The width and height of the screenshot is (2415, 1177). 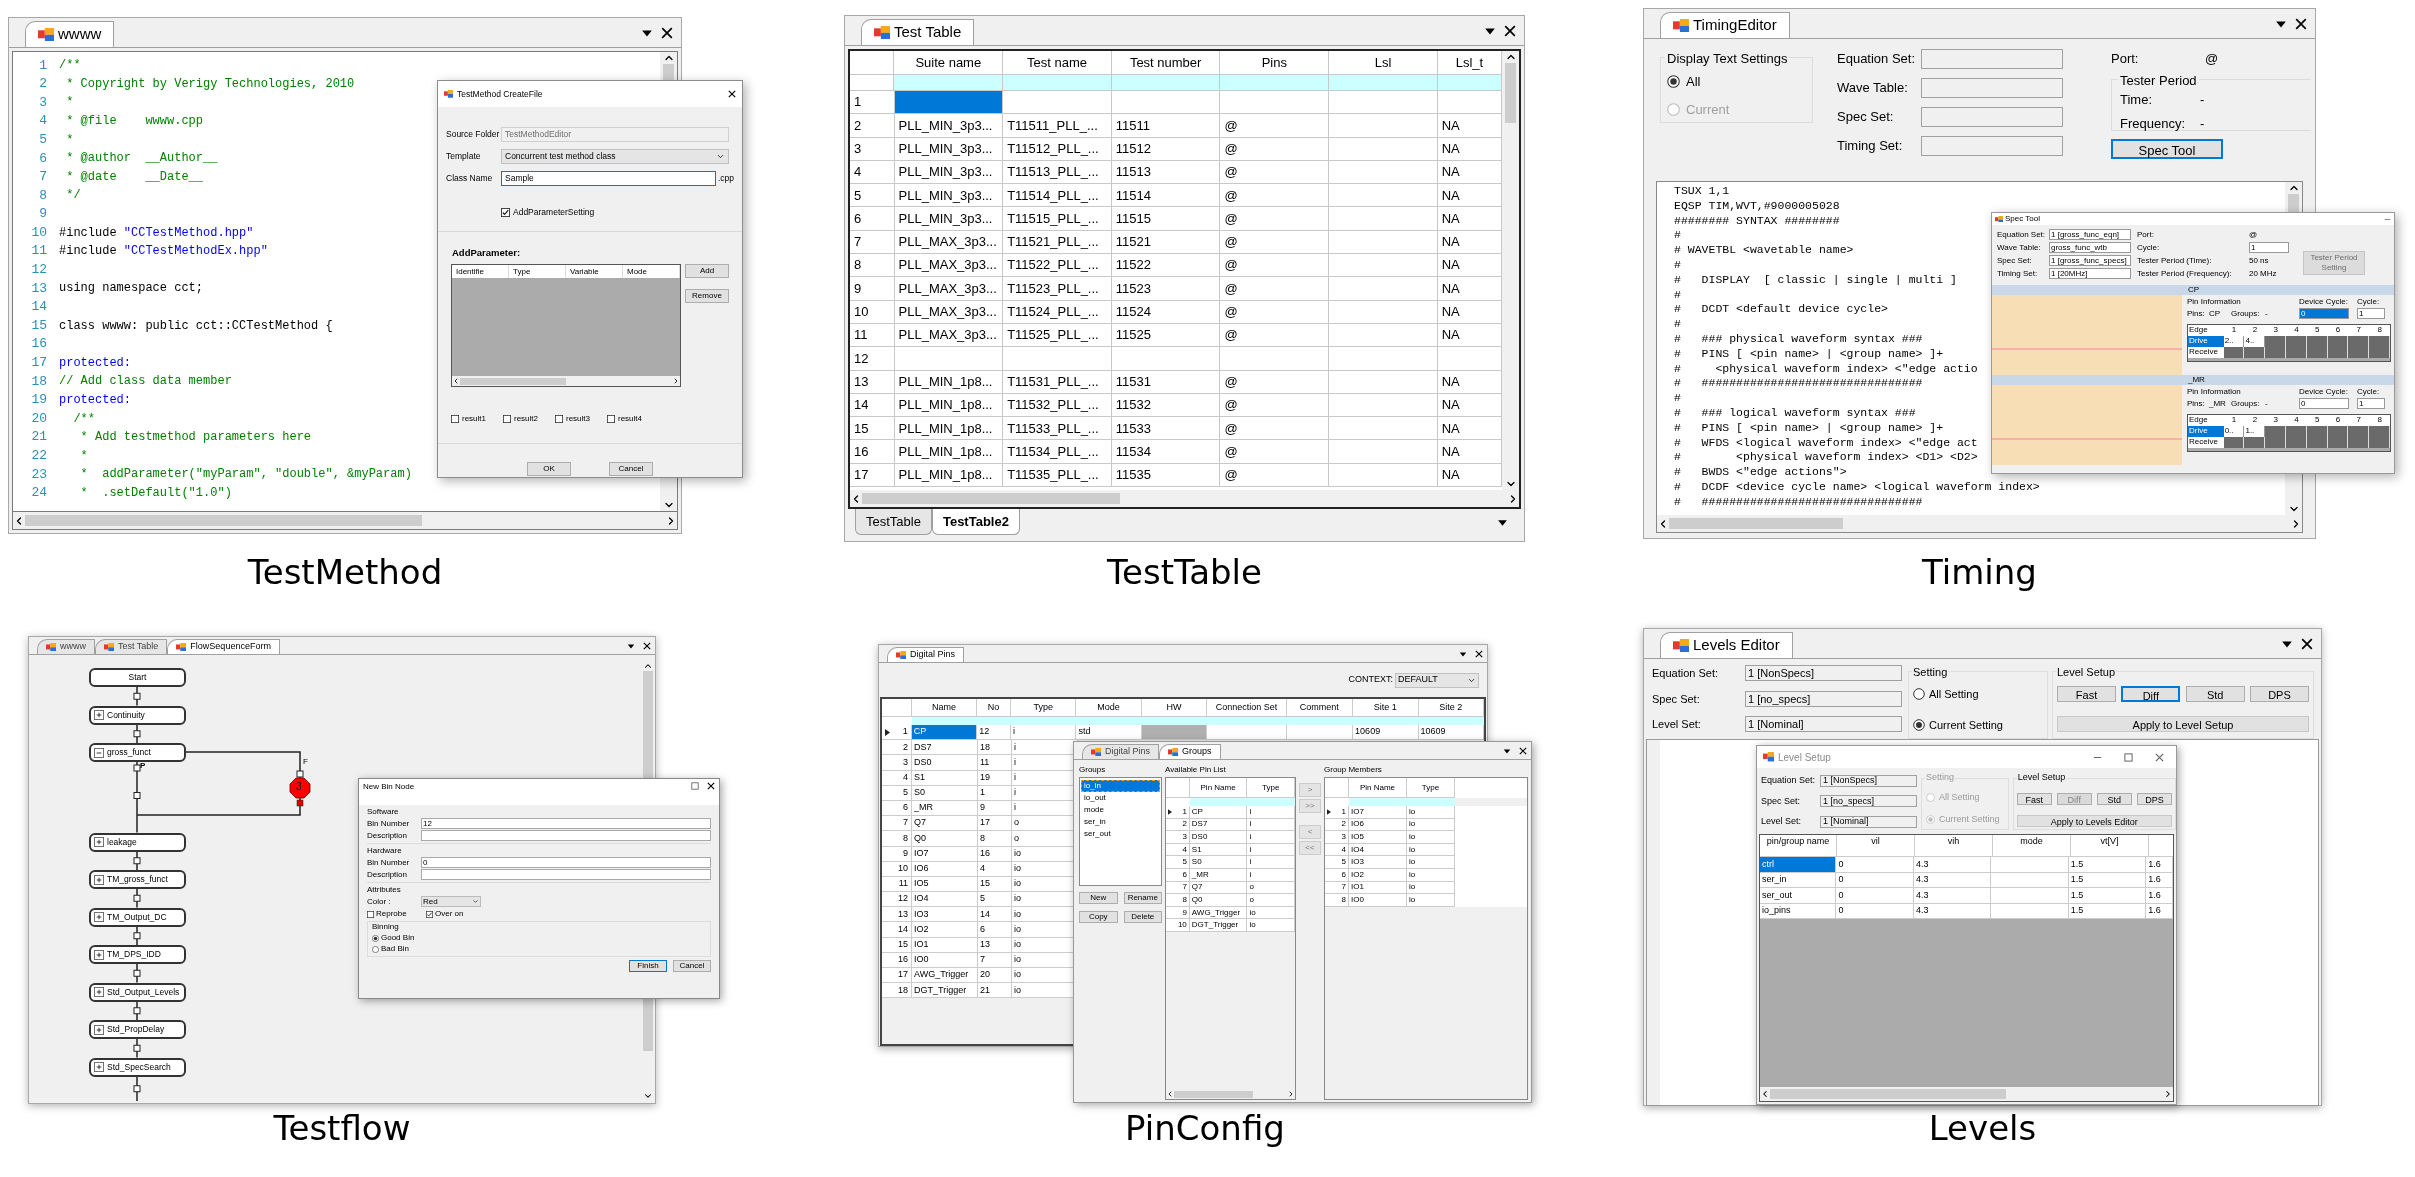 I want to click on group-title: Software, so click(x=383, y=812).